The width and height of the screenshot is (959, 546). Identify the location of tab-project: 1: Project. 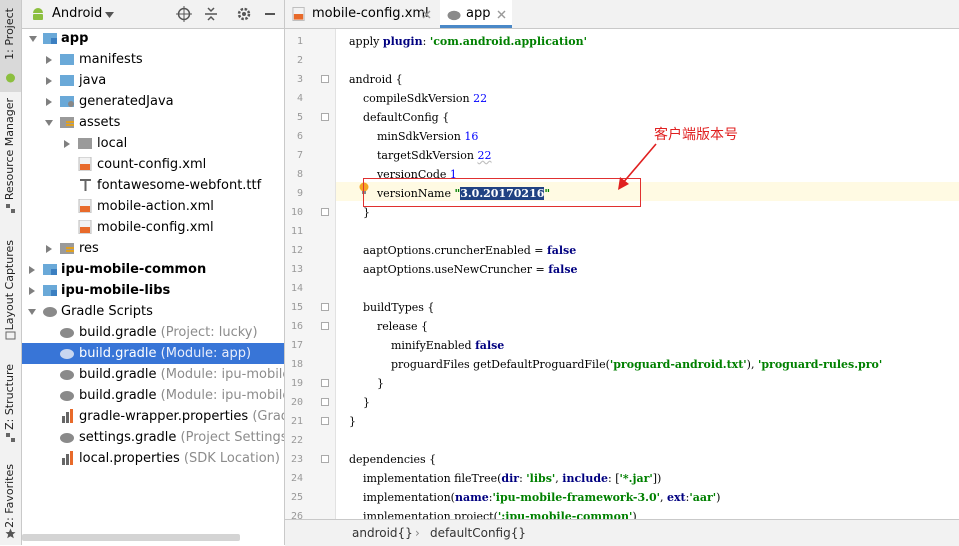
(10, 46).